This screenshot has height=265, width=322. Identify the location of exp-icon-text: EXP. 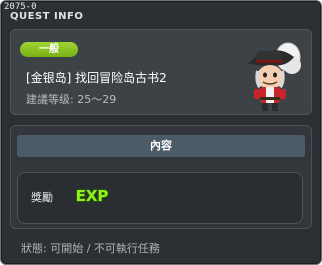
(92, 196).